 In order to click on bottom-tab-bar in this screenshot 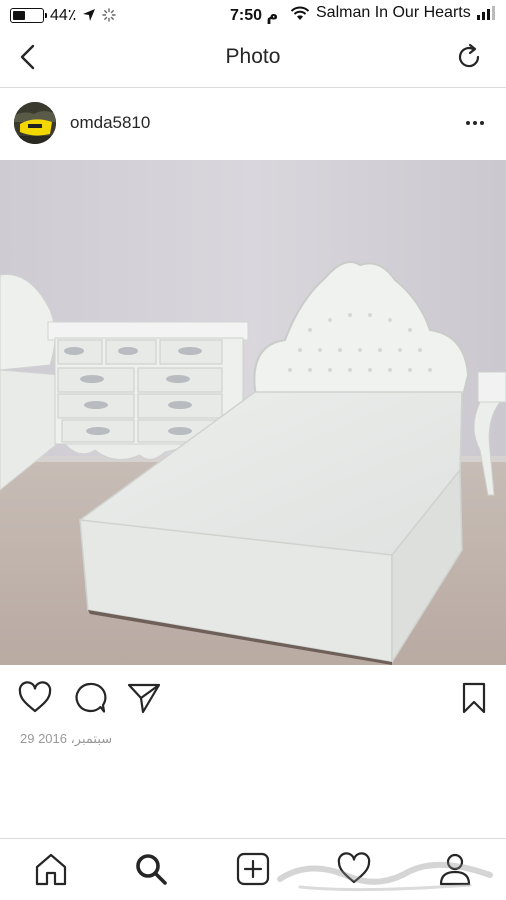, I will do `click(253, 869)`.